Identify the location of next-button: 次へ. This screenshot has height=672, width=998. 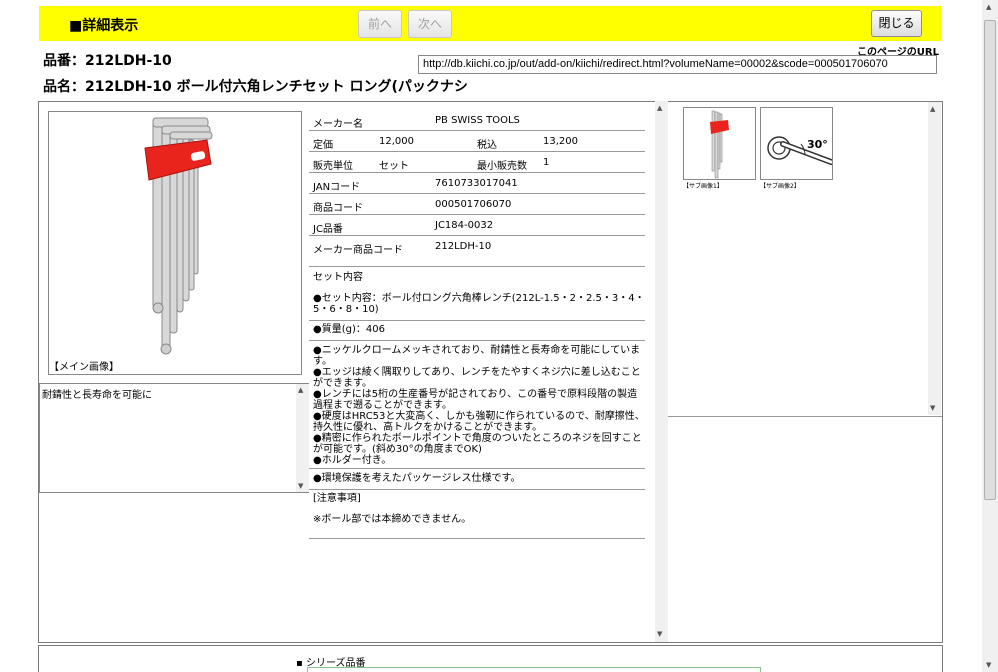
(430, 24).